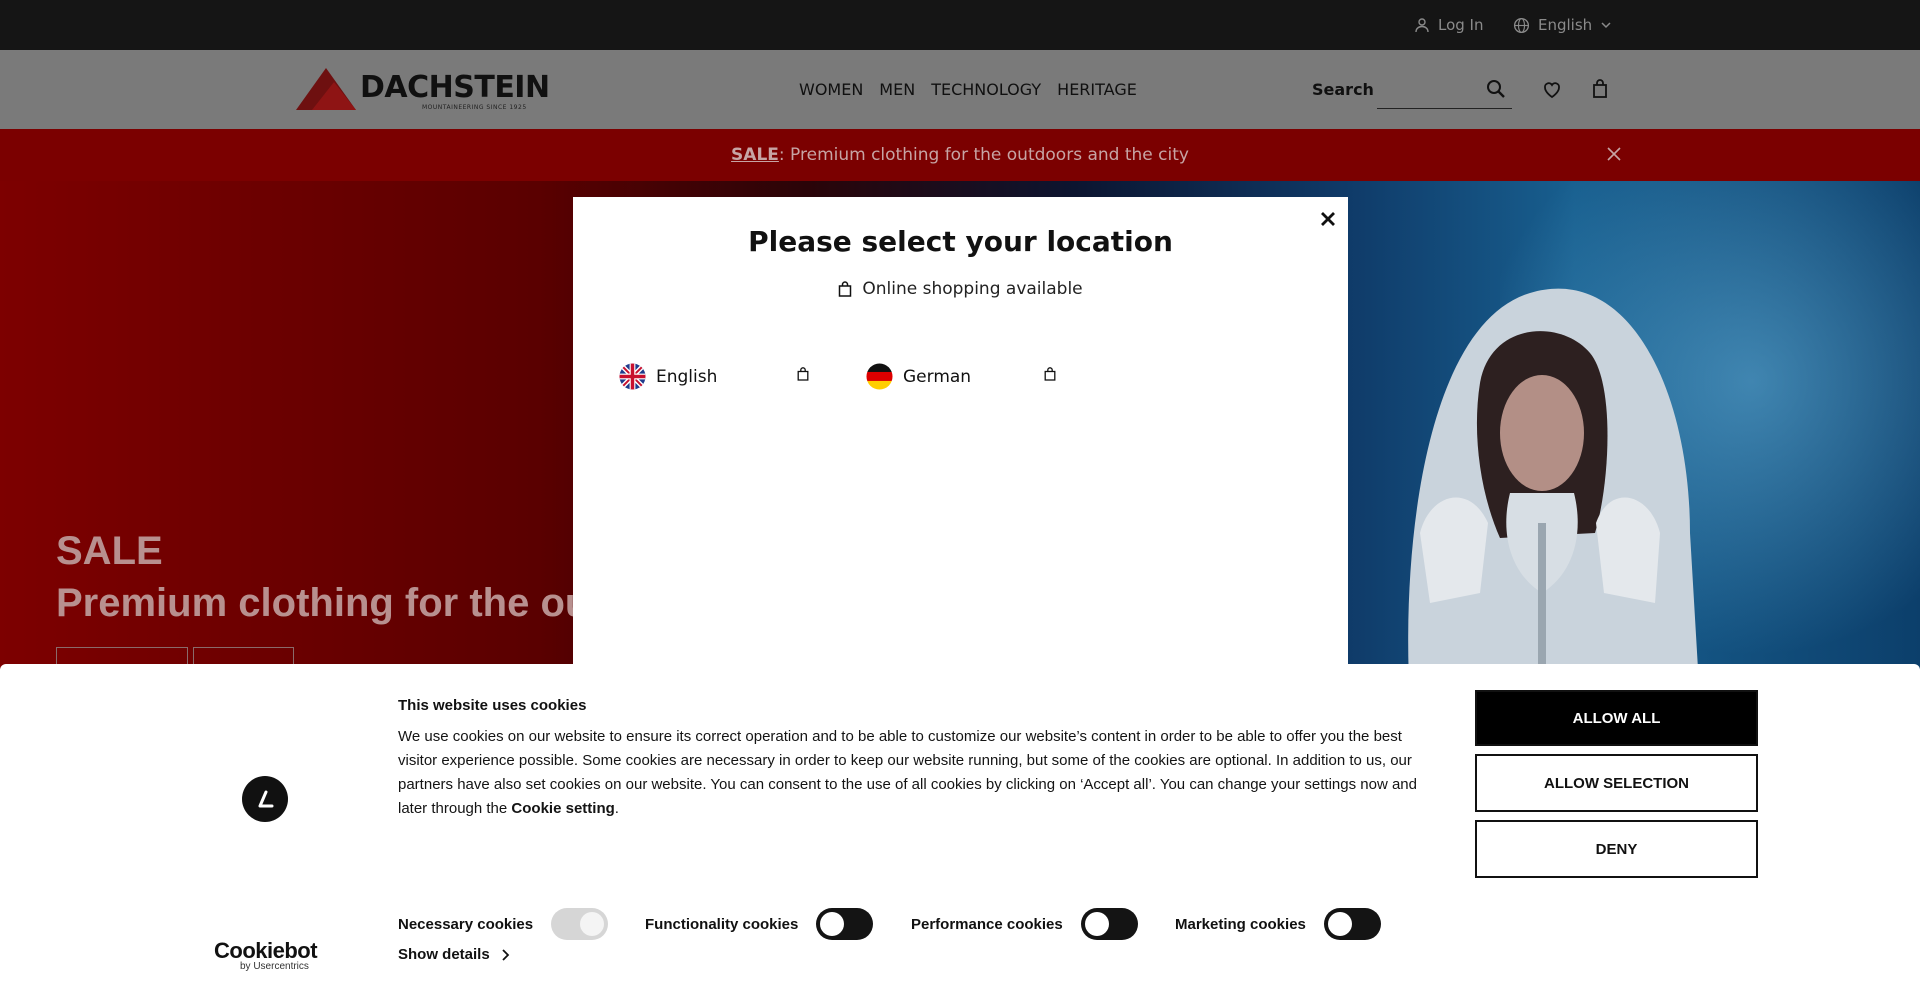 The height and width of the screenshot is (993, 1920). I want to click on language-selector: English, so click(1562, 25).